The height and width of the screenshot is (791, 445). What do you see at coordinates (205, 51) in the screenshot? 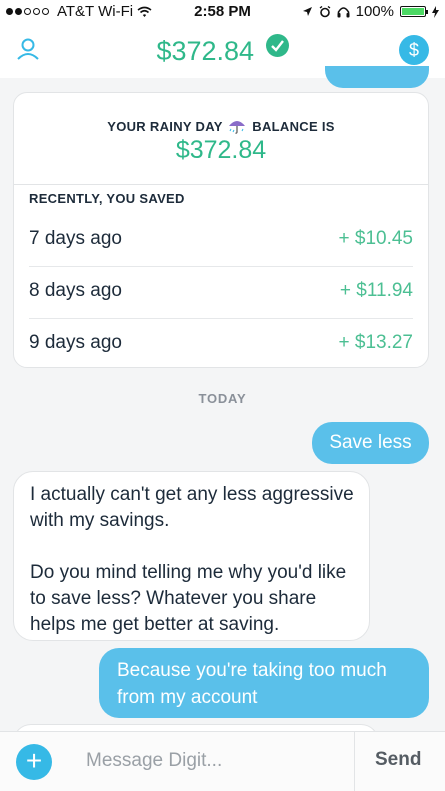
I see `header-balance-amount: $372.84` at bounding box center [205, 51].